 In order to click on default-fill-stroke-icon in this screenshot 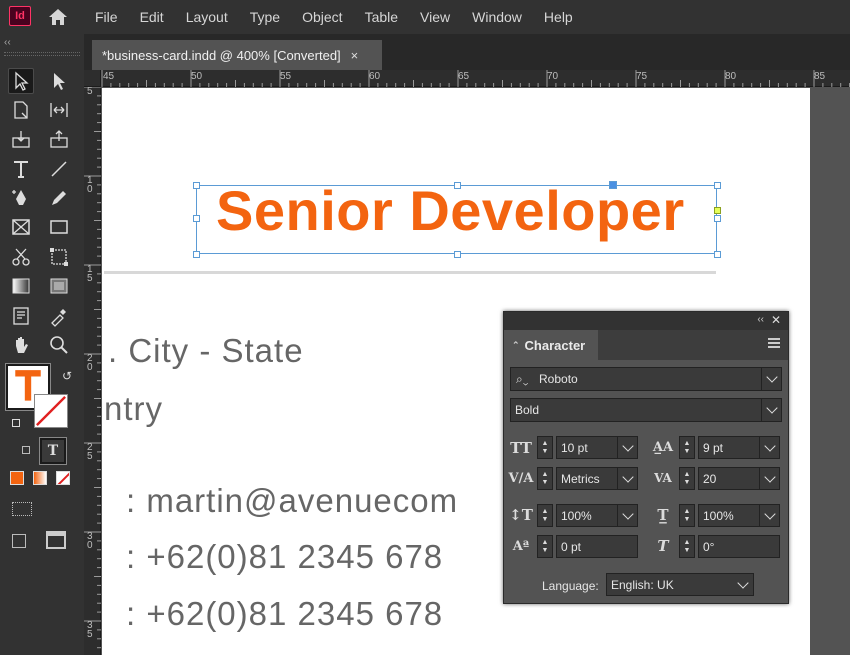, I will do `click(16, 423)`.